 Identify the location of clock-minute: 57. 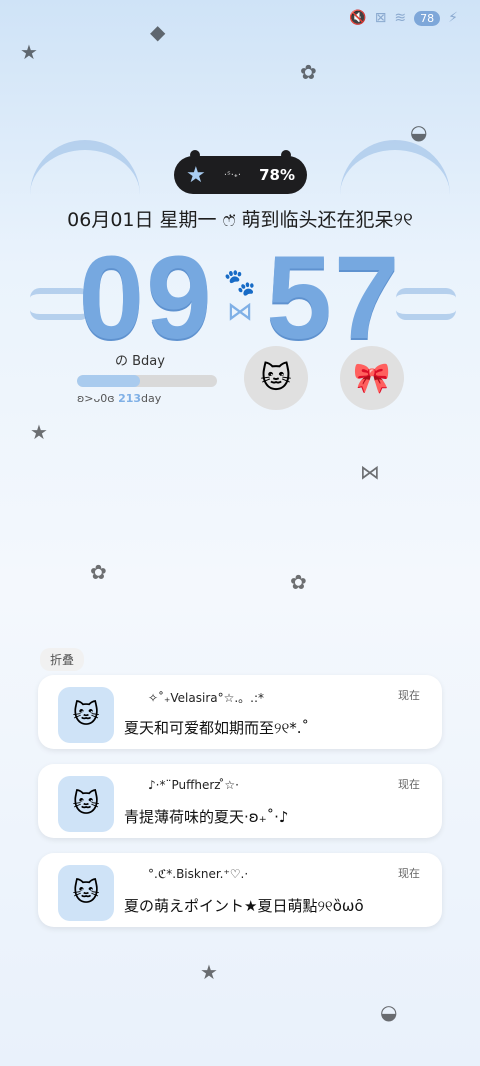
(334, 298).